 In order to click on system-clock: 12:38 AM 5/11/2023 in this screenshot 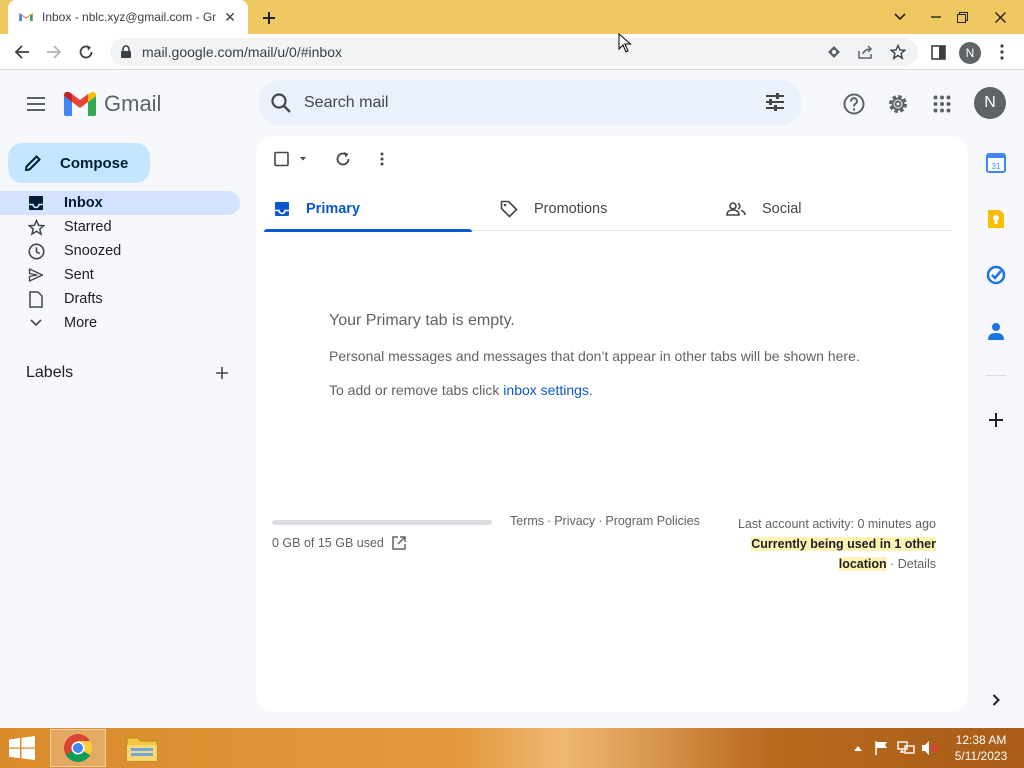, I will do `click(981, 748)`.